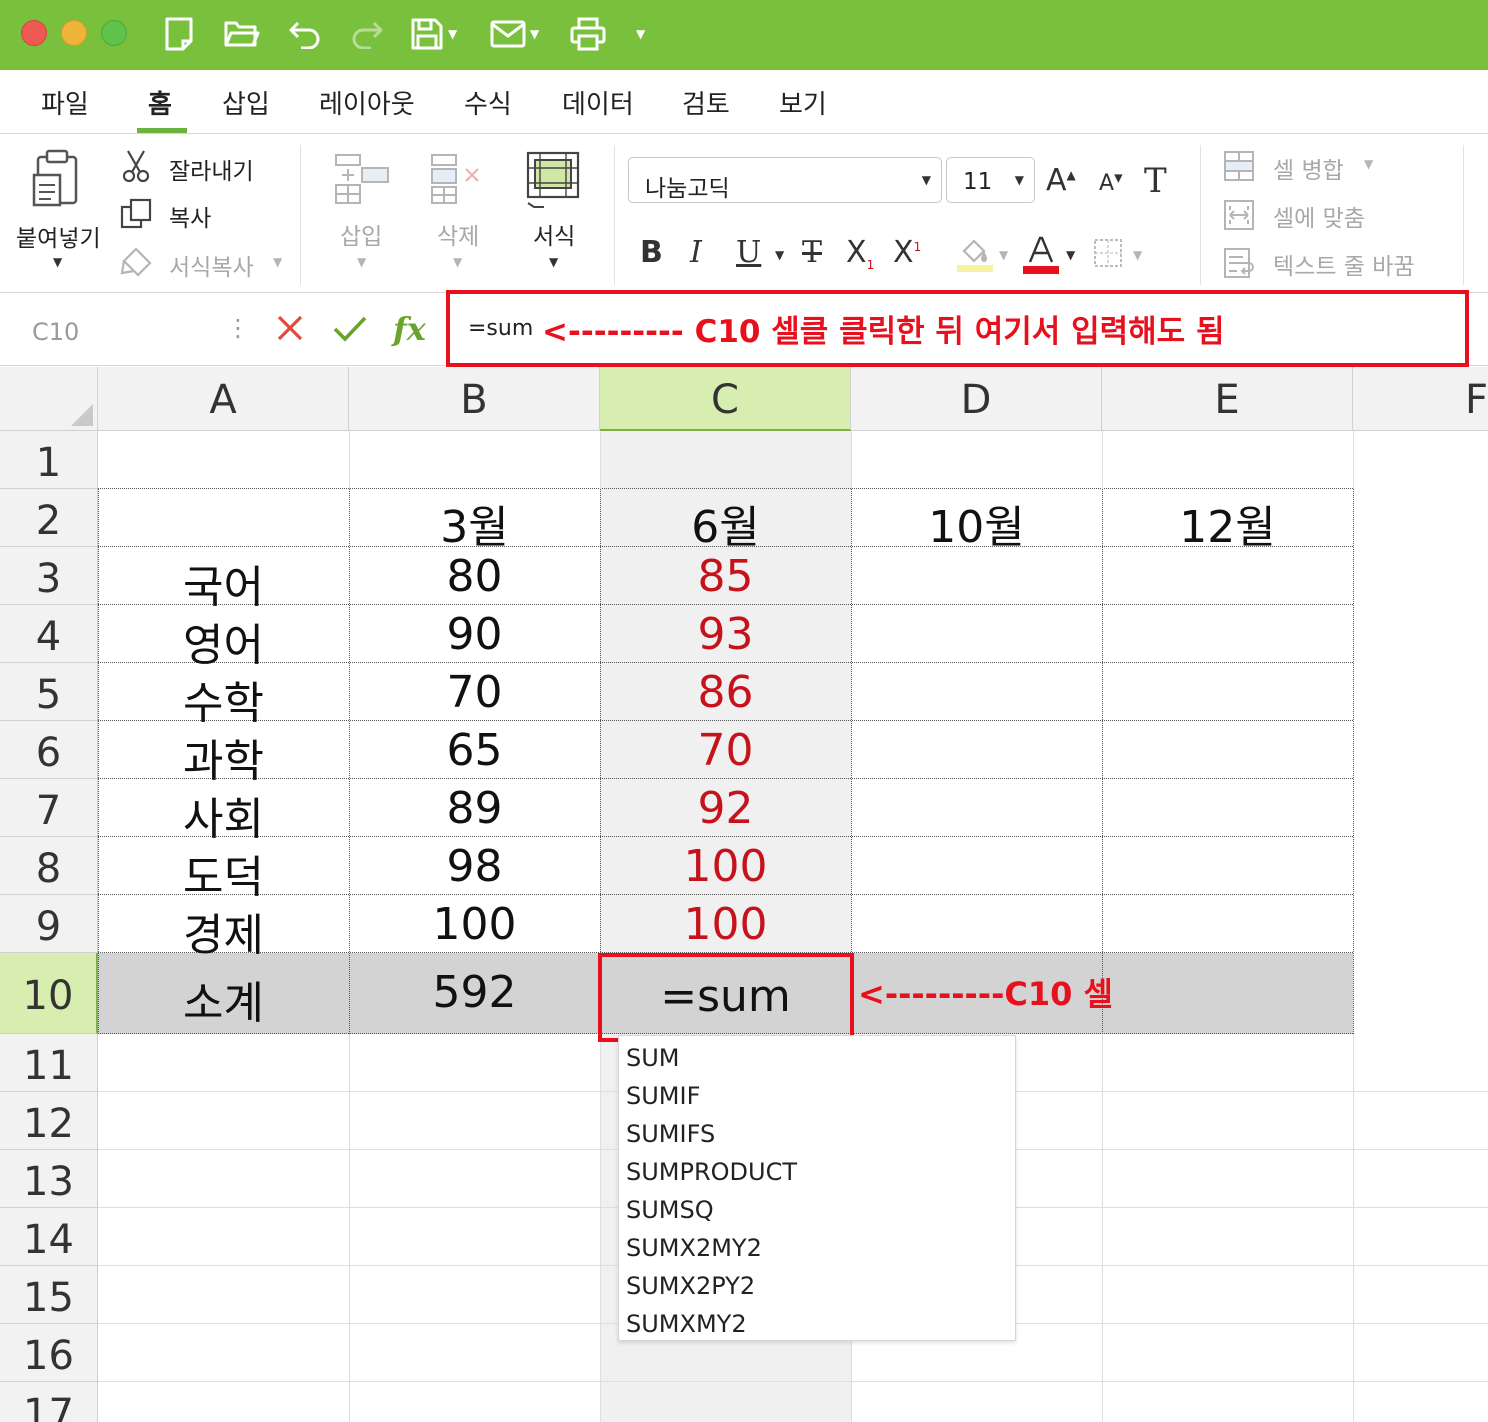 The image size is (1488, 1422). I want to click on cell-b9: 100, so click(474, 924).